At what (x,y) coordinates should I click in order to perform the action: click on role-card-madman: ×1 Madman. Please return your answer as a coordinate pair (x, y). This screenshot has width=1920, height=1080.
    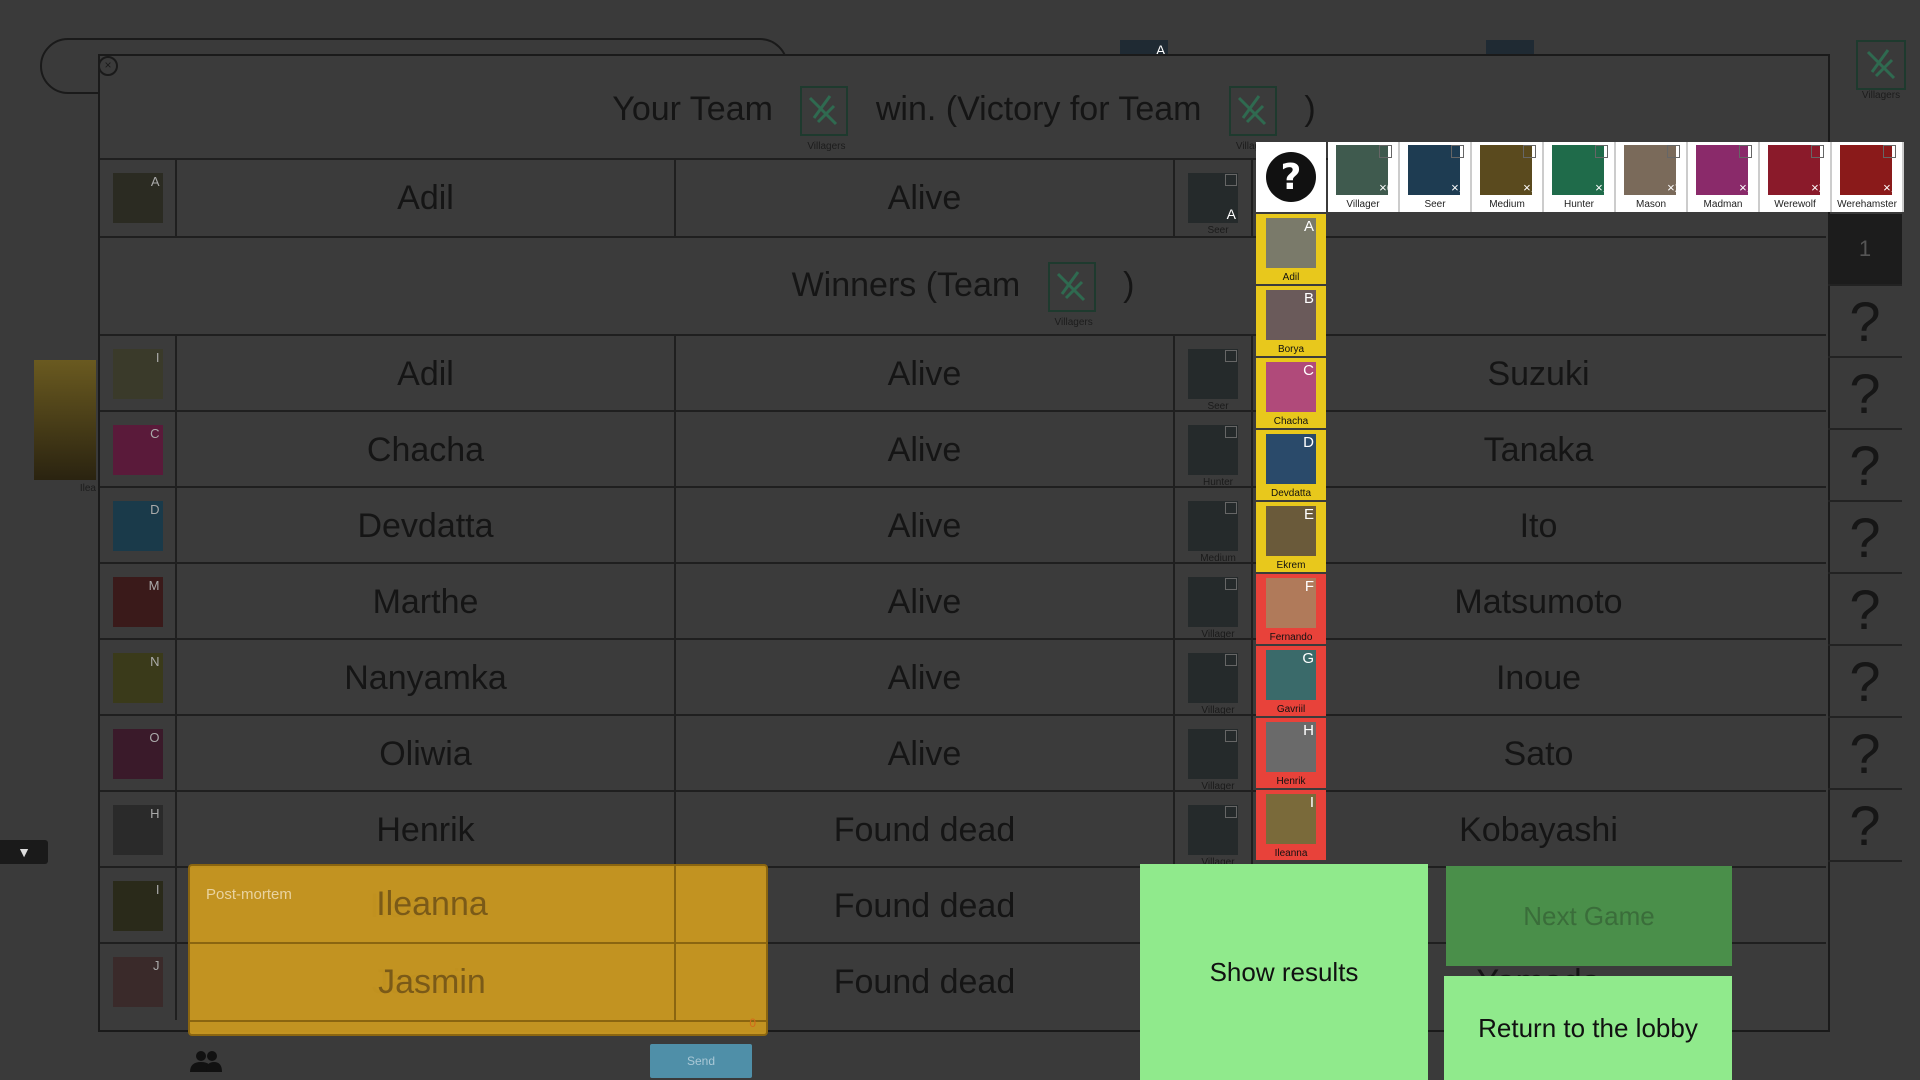
    Looking at the image, I should click on (1724, 177).